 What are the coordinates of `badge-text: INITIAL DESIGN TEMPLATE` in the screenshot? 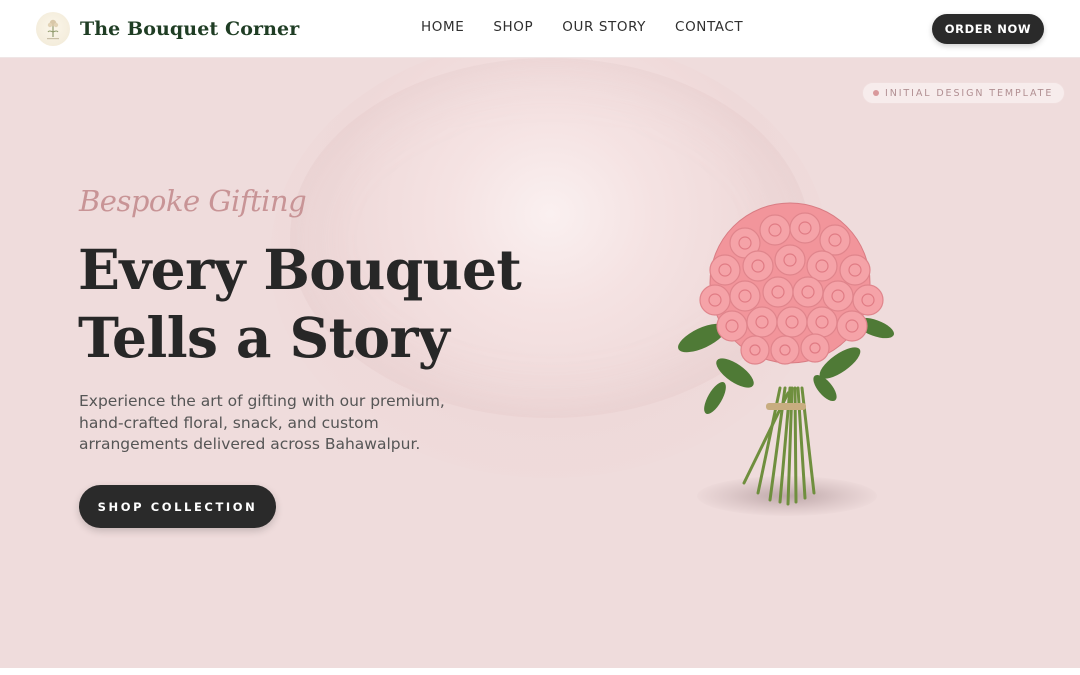 It's located at (969, 93).